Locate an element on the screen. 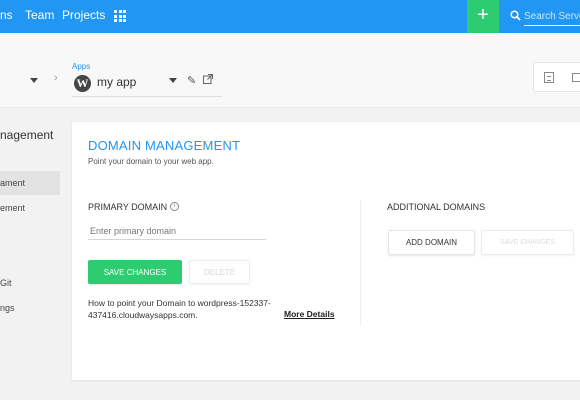 The width and height of the screenshot is (580, 400). add-domain-button: ADD DOMAIN is located at coordinates (431, 242).